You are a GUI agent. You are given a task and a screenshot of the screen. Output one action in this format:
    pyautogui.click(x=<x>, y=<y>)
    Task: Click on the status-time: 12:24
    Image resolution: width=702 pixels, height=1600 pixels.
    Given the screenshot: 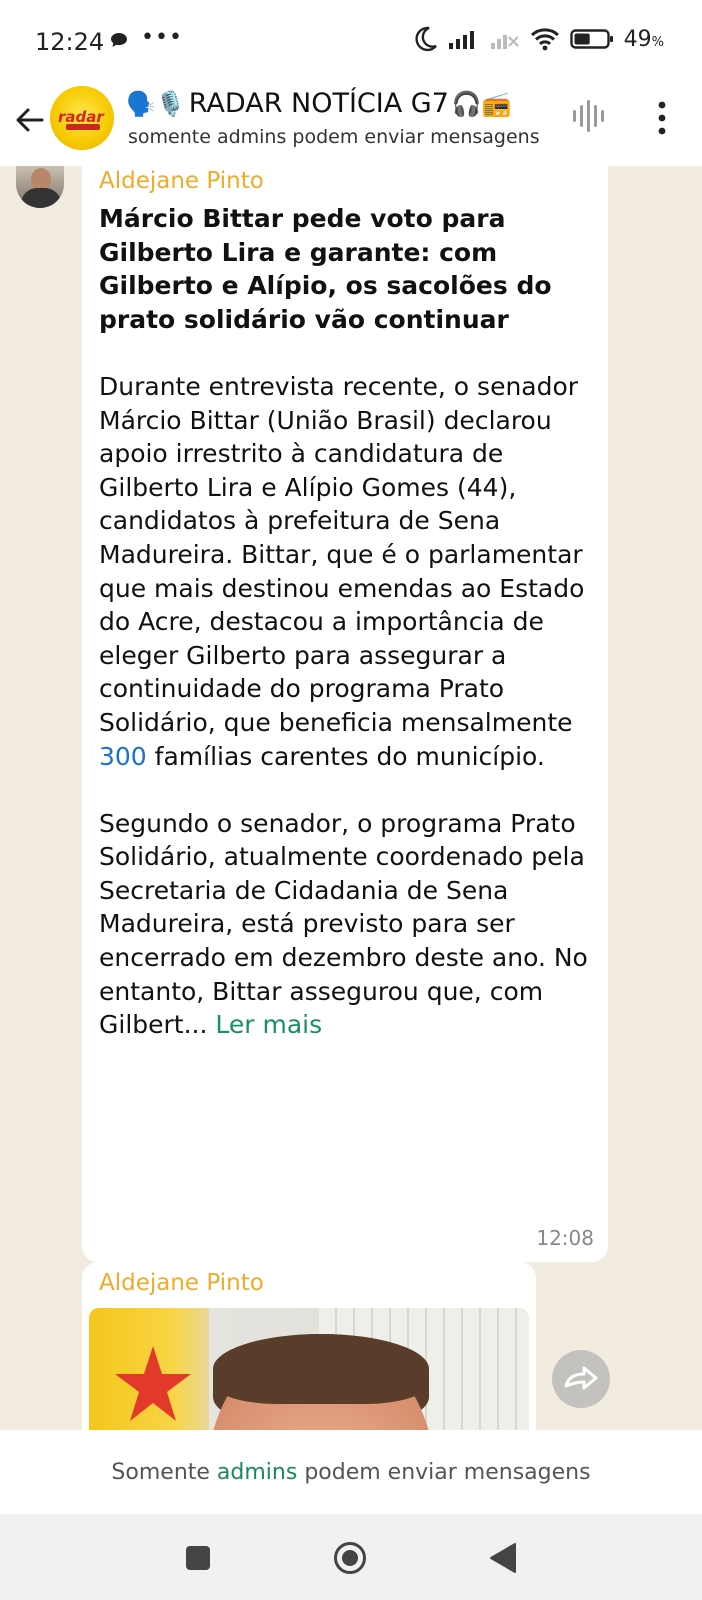 What is the action you would take?
    pyautogui.click(x=70, y=42)
    